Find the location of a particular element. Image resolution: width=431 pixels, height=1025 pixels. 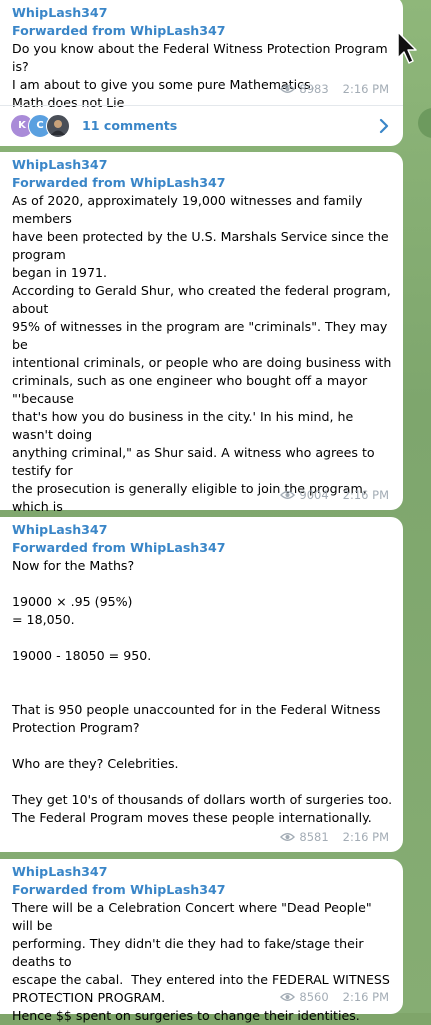

commenter-avatars: K C is located at coordinates (42, 126).